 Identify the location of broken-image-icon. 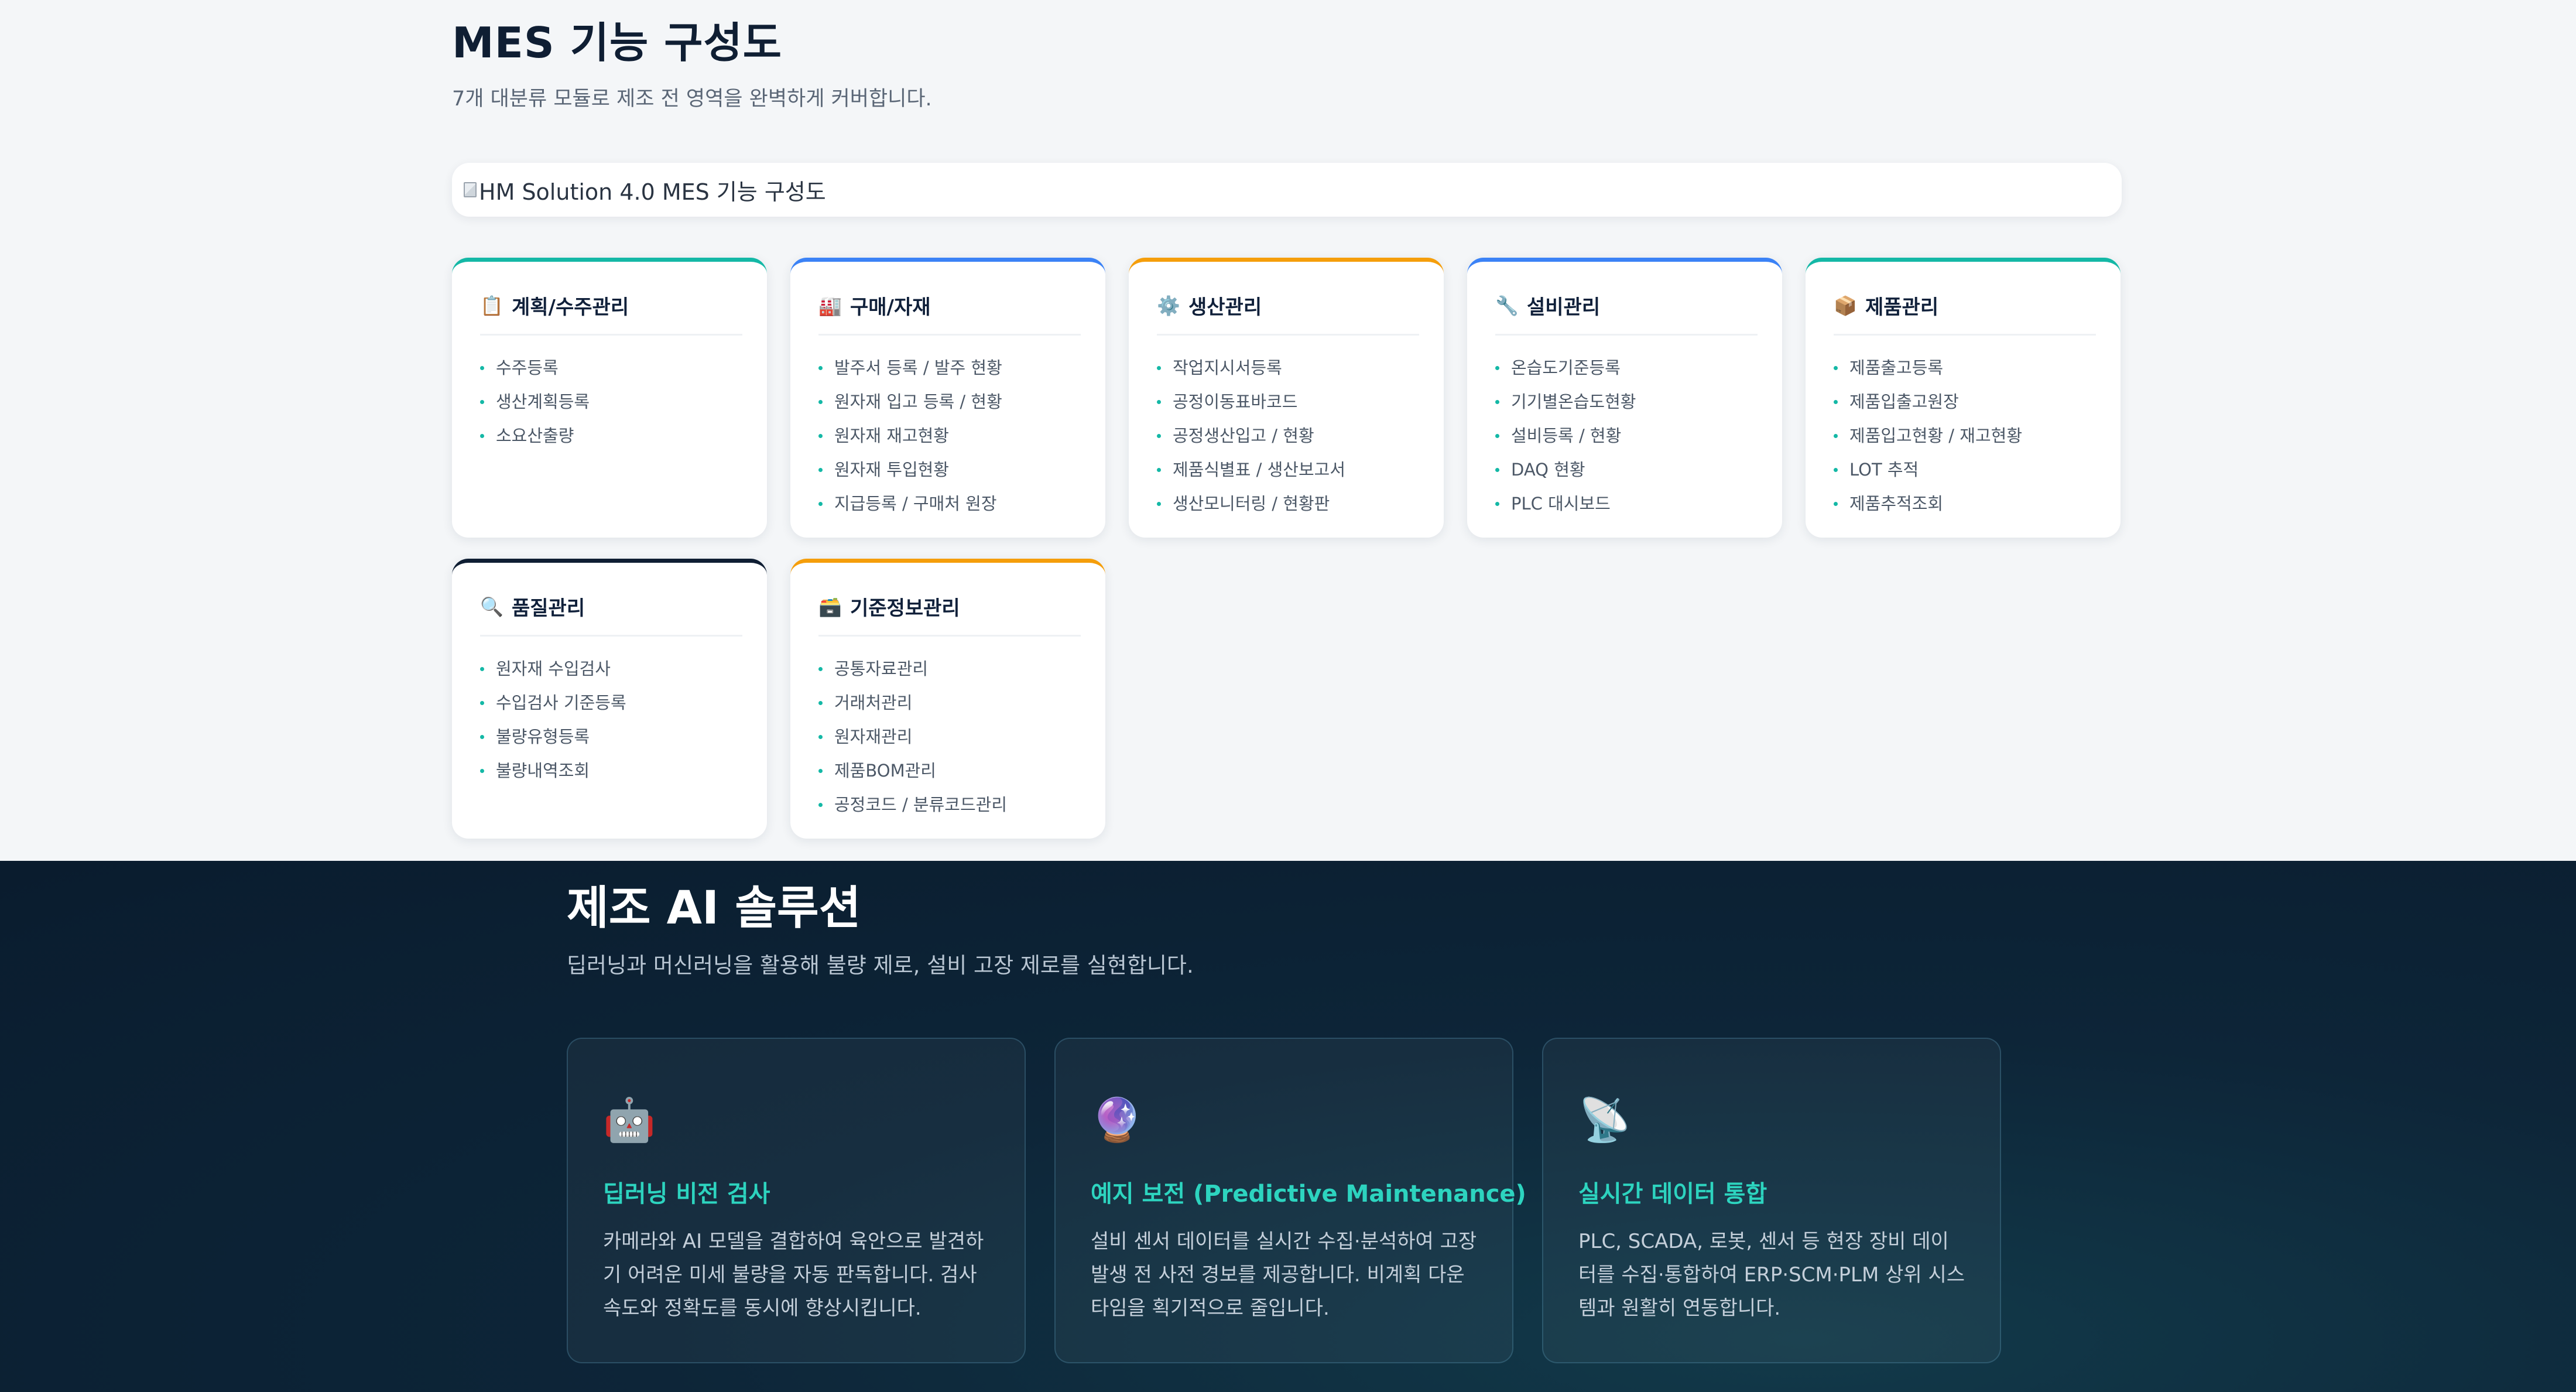
(470, 189).